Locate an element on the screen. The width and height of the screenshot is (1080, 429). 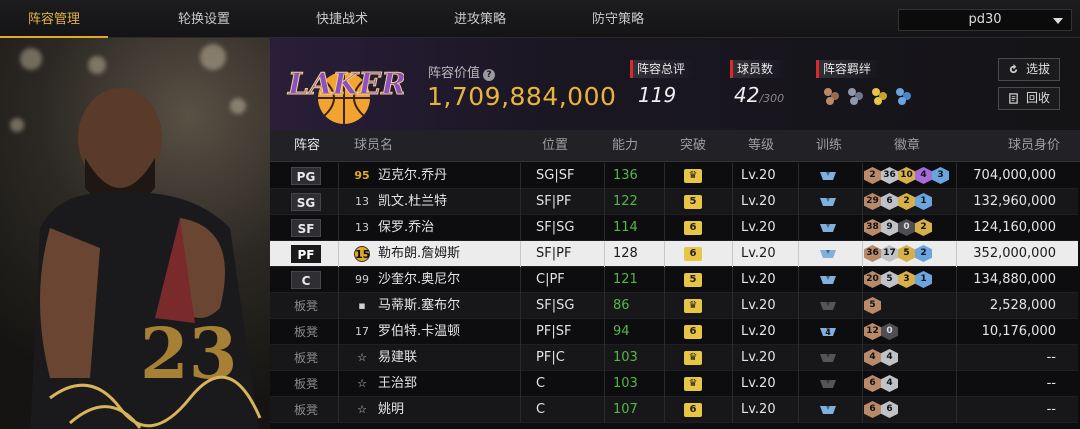
player-count: 42/300 is located at coordinates (759, 95).